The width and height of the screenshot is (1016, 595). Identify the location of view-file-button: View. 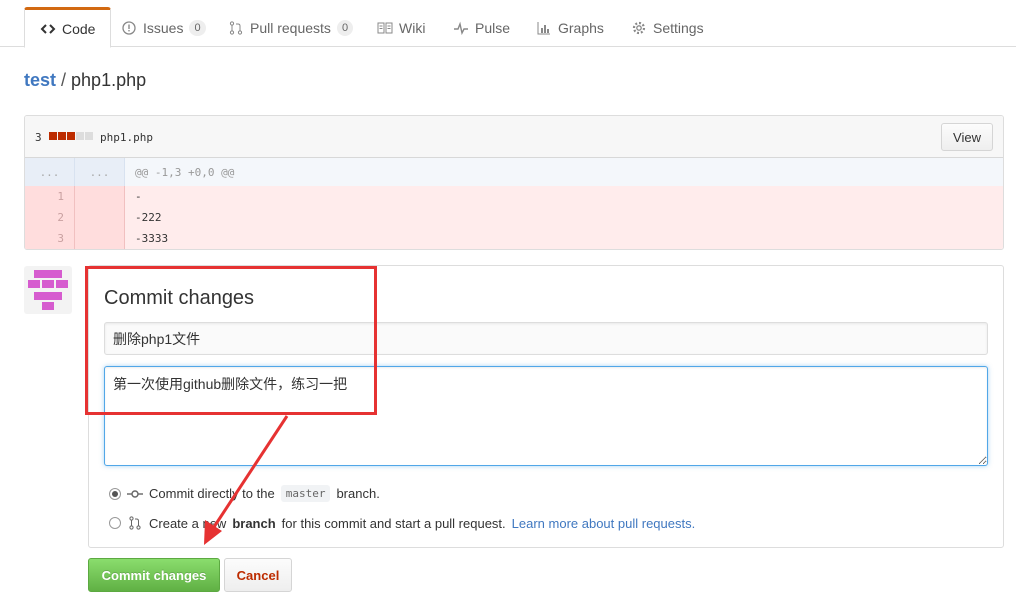
(967, 137).